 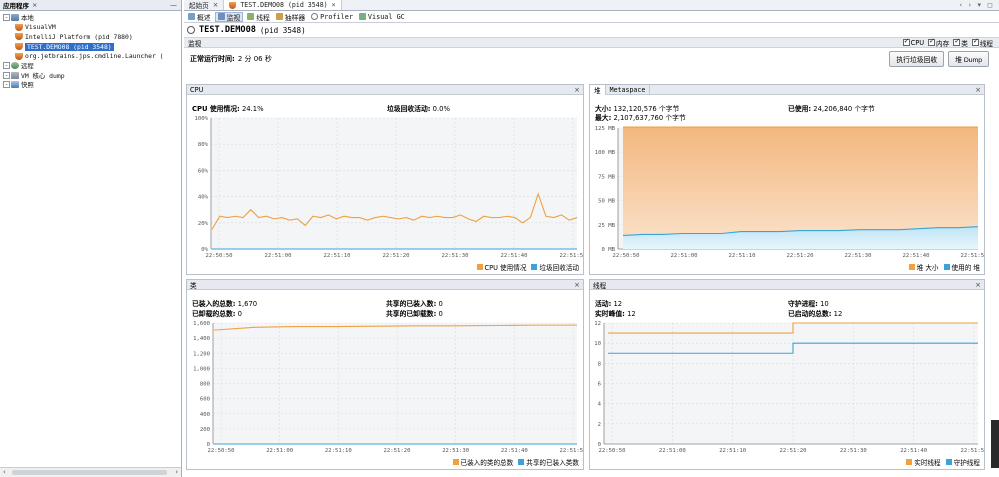 What do you see at coordinates (382, 17) in the screenshot?
I see `tab-visual-gc: Visual GC` at bounding box center [382, 17].